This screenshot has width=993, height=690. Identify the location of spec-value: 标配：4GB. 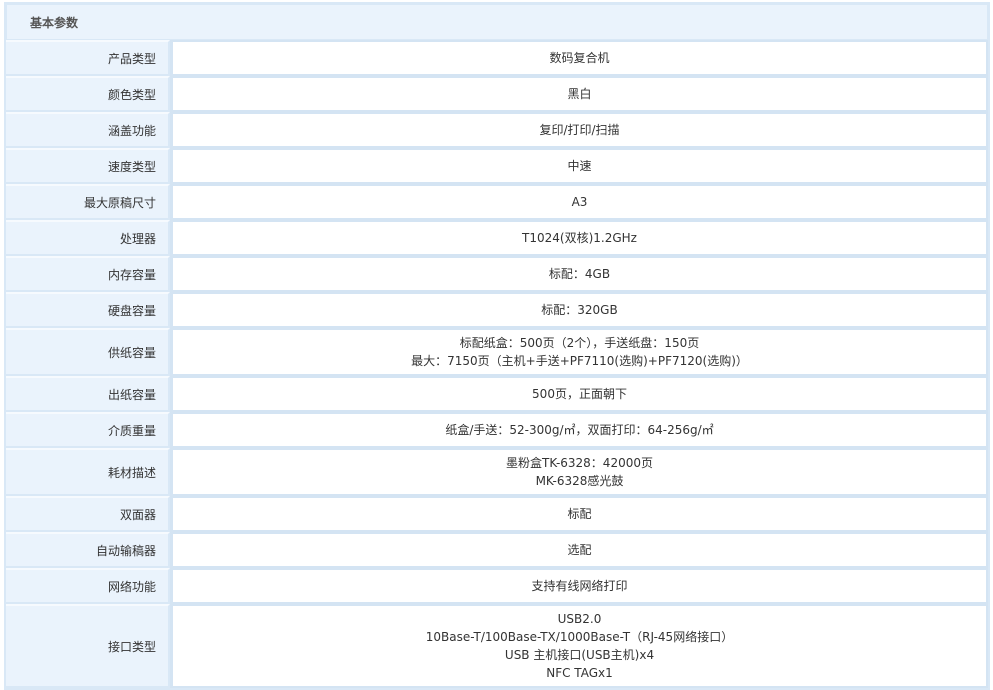
(579, 274).